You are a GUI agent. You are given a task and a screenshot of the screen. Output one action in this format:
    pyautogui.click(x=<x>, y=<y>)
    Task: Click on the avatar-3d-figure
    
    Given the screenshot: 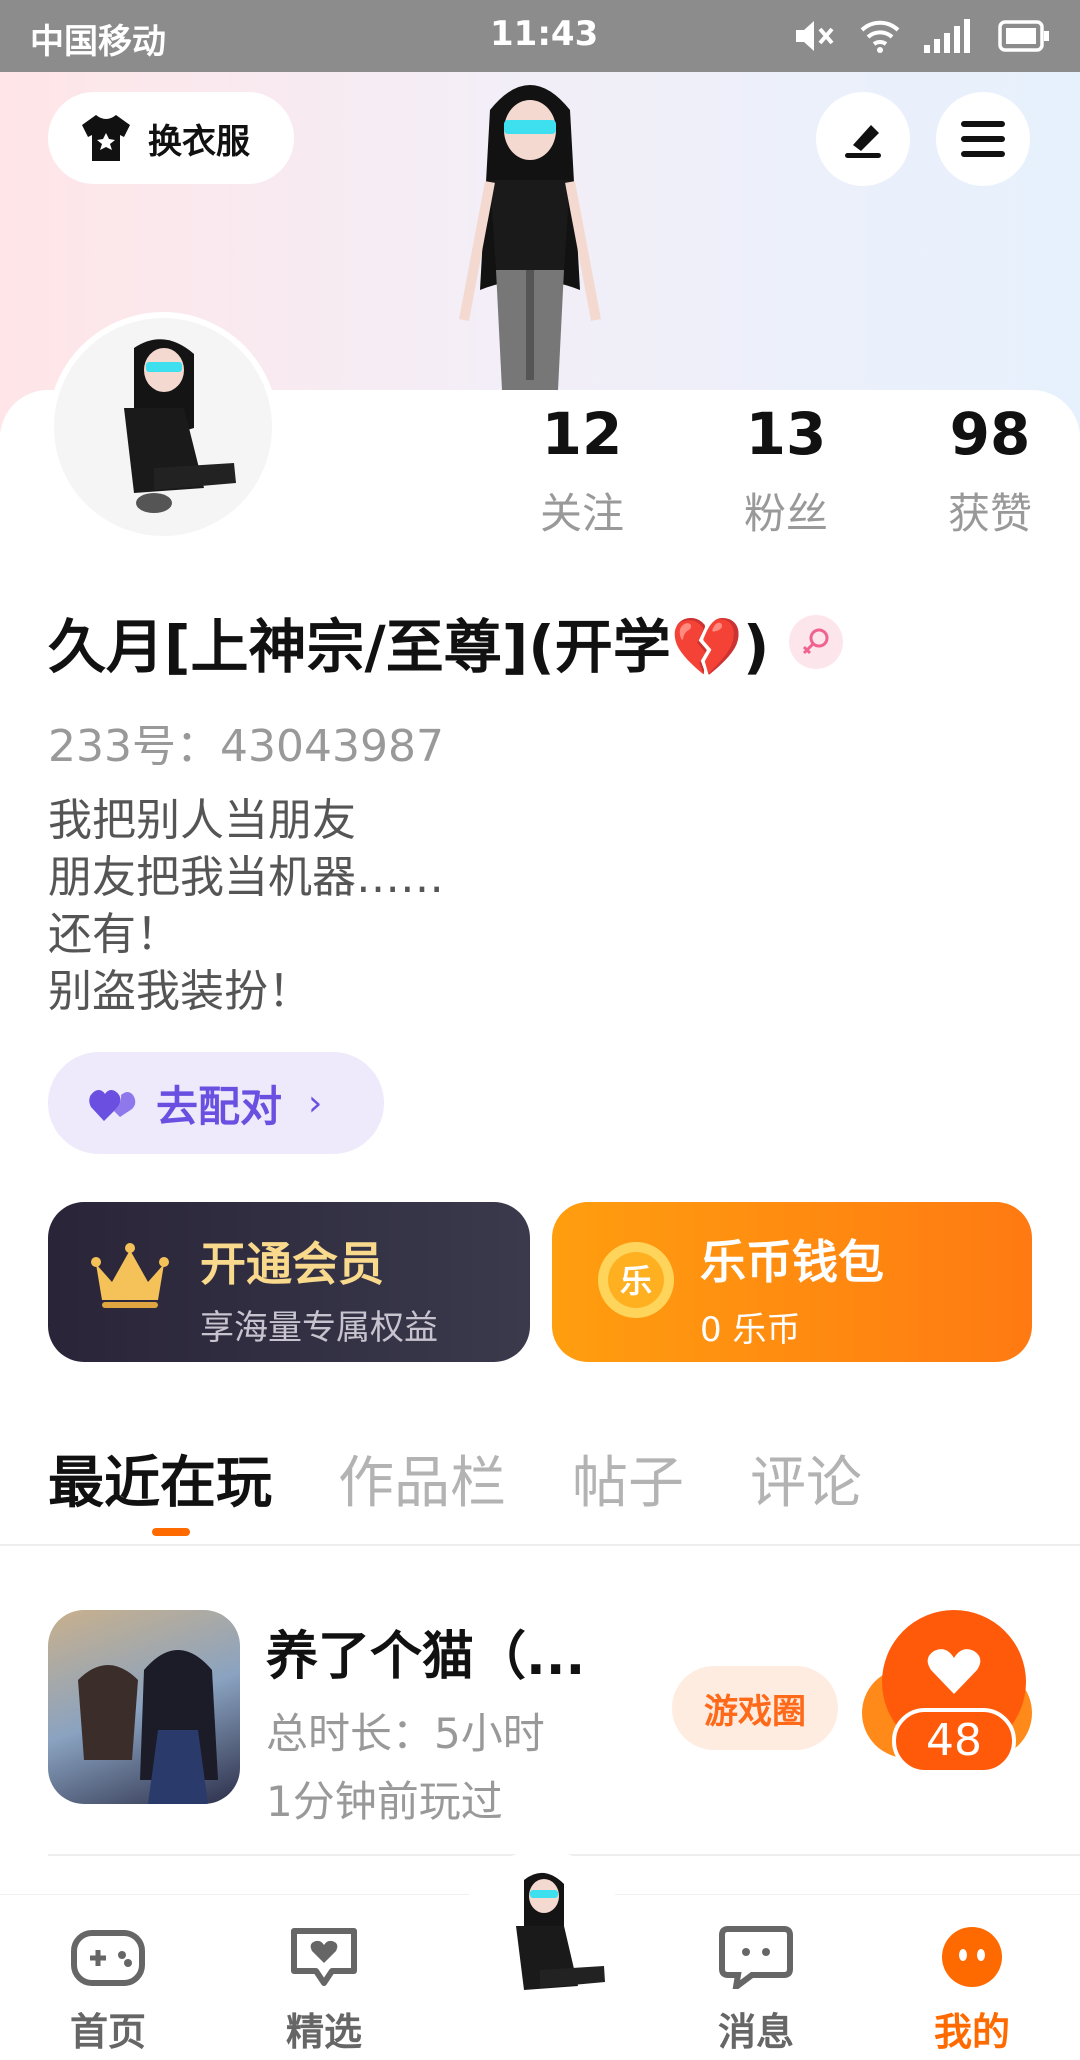 What is the action you would take?
    pyautogui.click(x=530, y=230)
    